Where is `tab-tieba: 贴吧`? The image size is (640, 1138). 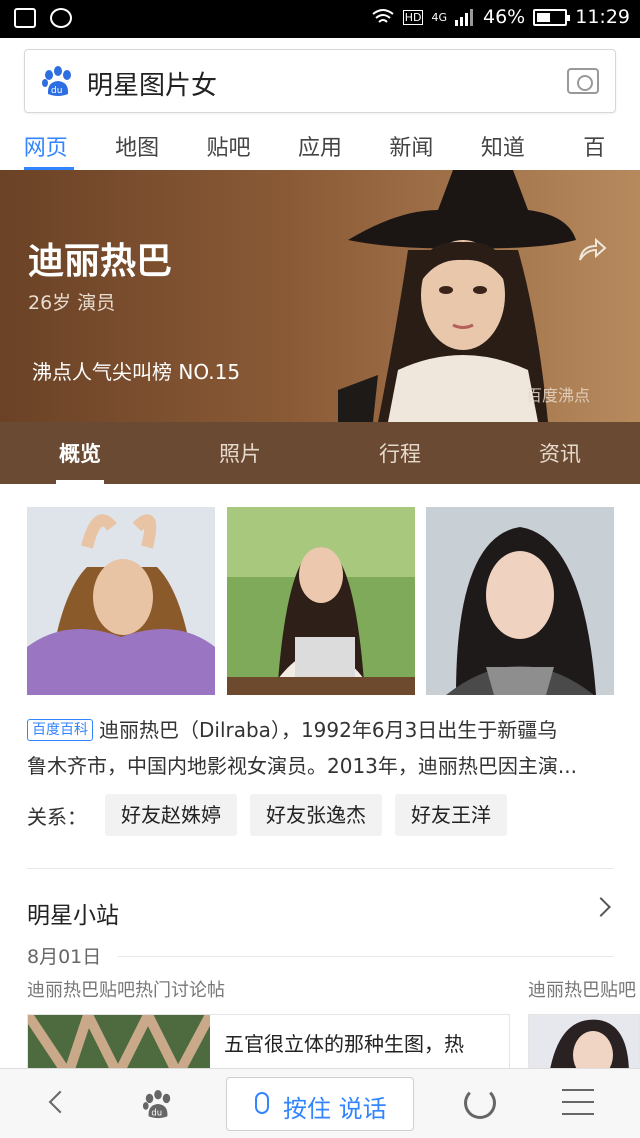 tab-tieba: 贴吧 is located at coordinates (228, 145).